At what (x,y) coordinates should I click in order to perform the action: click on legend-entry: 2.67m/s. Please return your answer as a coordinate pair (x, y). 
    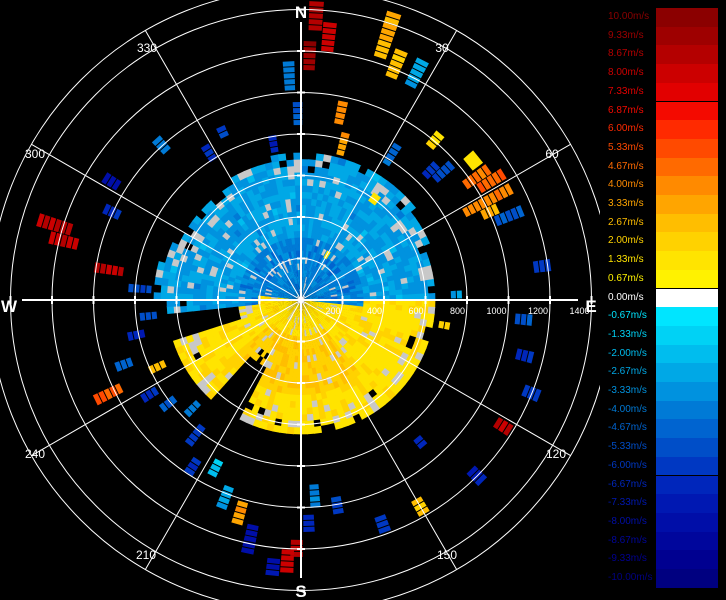
    Looking at the image, I should click on (662, 223).